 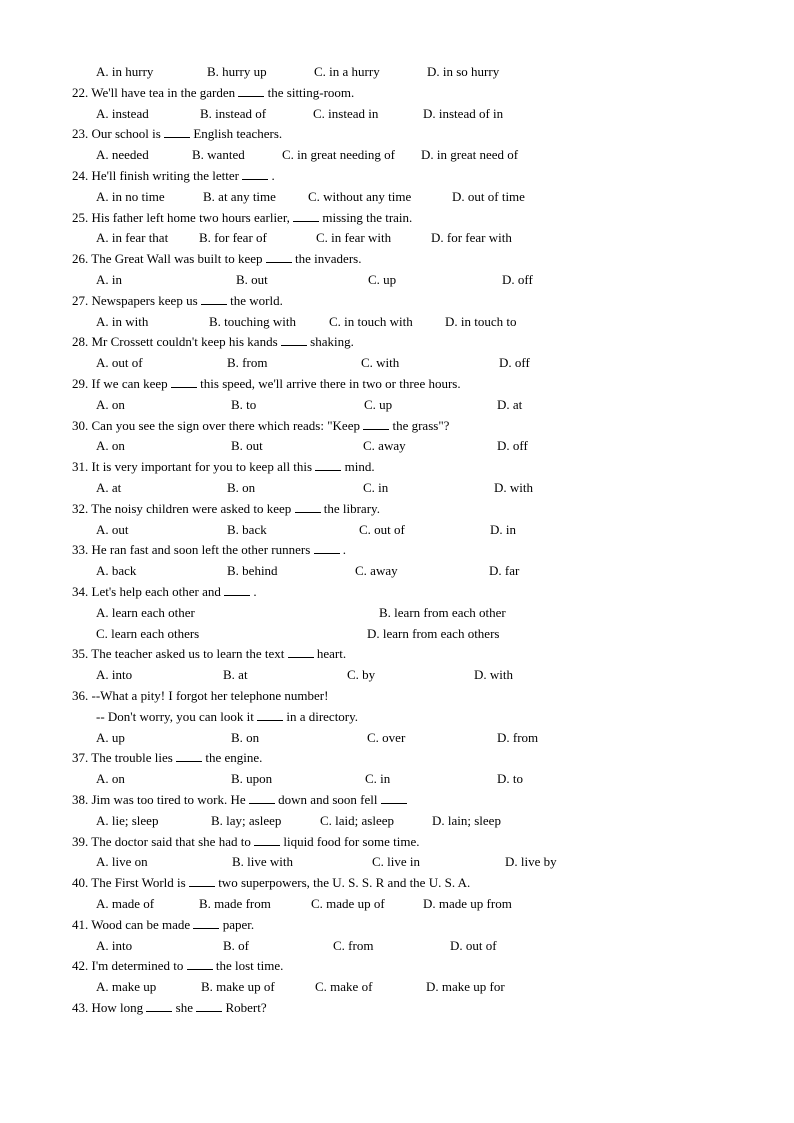 I want to click on option-b: B. from, so click(x=247, y=363).